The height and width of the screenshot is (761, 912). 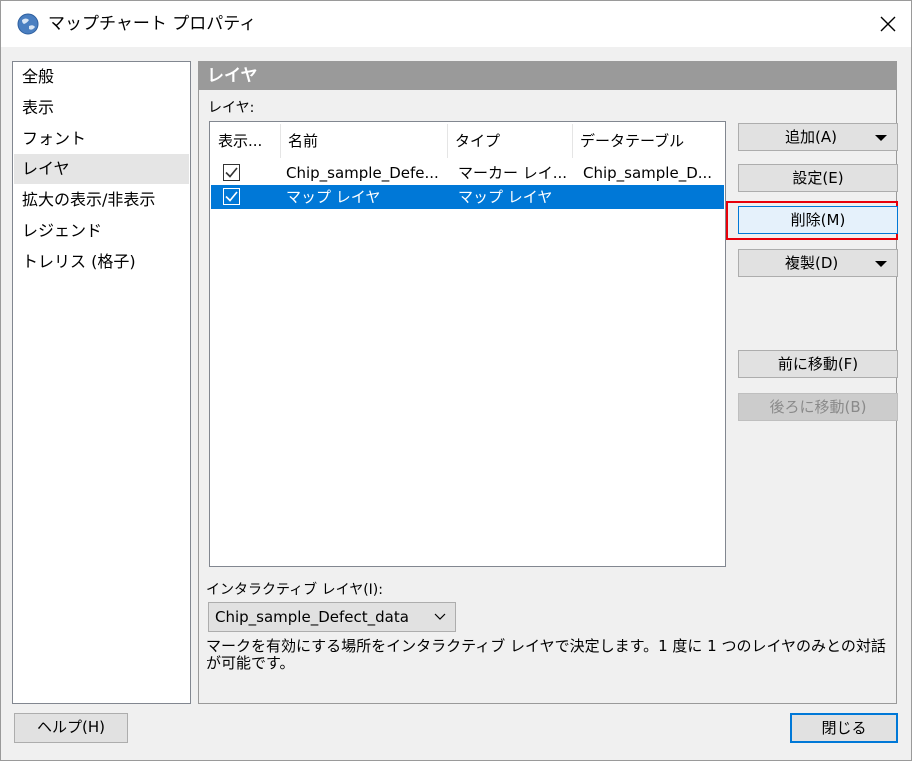 What do you see at coordinates (101, 77) in the screenshot?
I see `nav-item: 全般` at bounding box center [101, 77].